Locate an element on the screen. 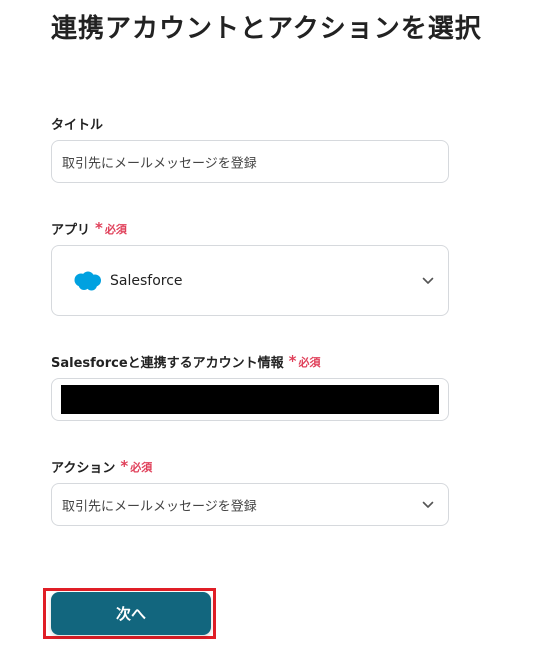  account-field-label: Salesforceと連携するアカウント情報 * 必須 is located at coordinates (186, 362).